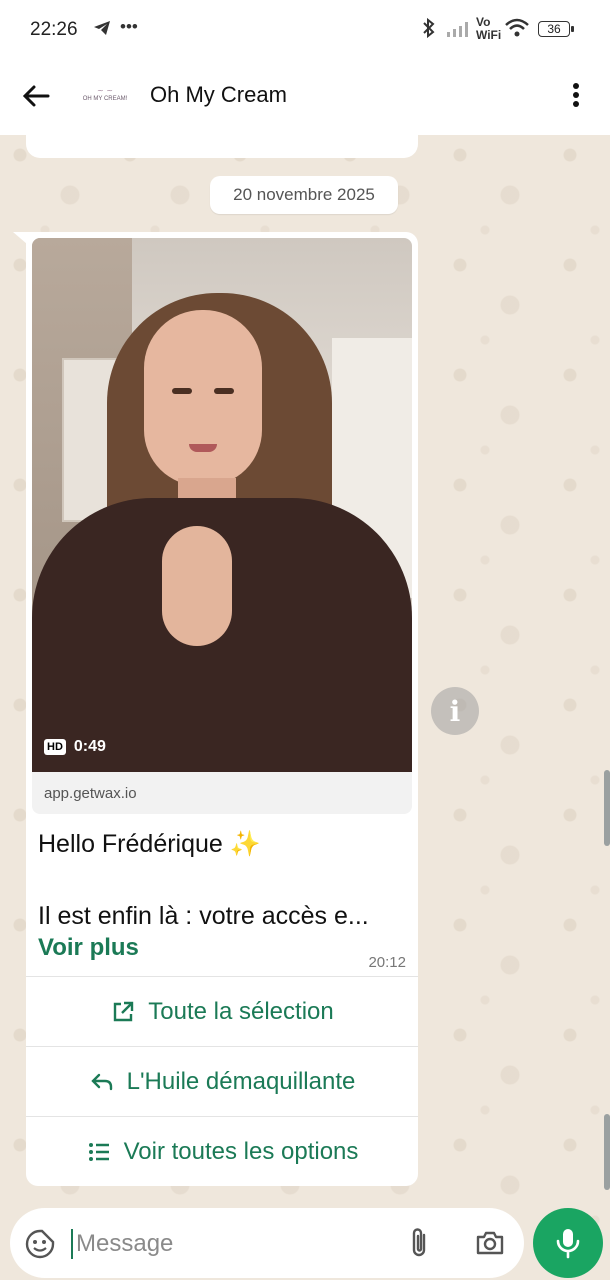 Image resolution: width=610 pixels, height=1280 pixels. What do you see at coordinates (304, 195) in the screenshot?
I see `date-chip: 20 novembre 2025` at bounding box center [304, 195].